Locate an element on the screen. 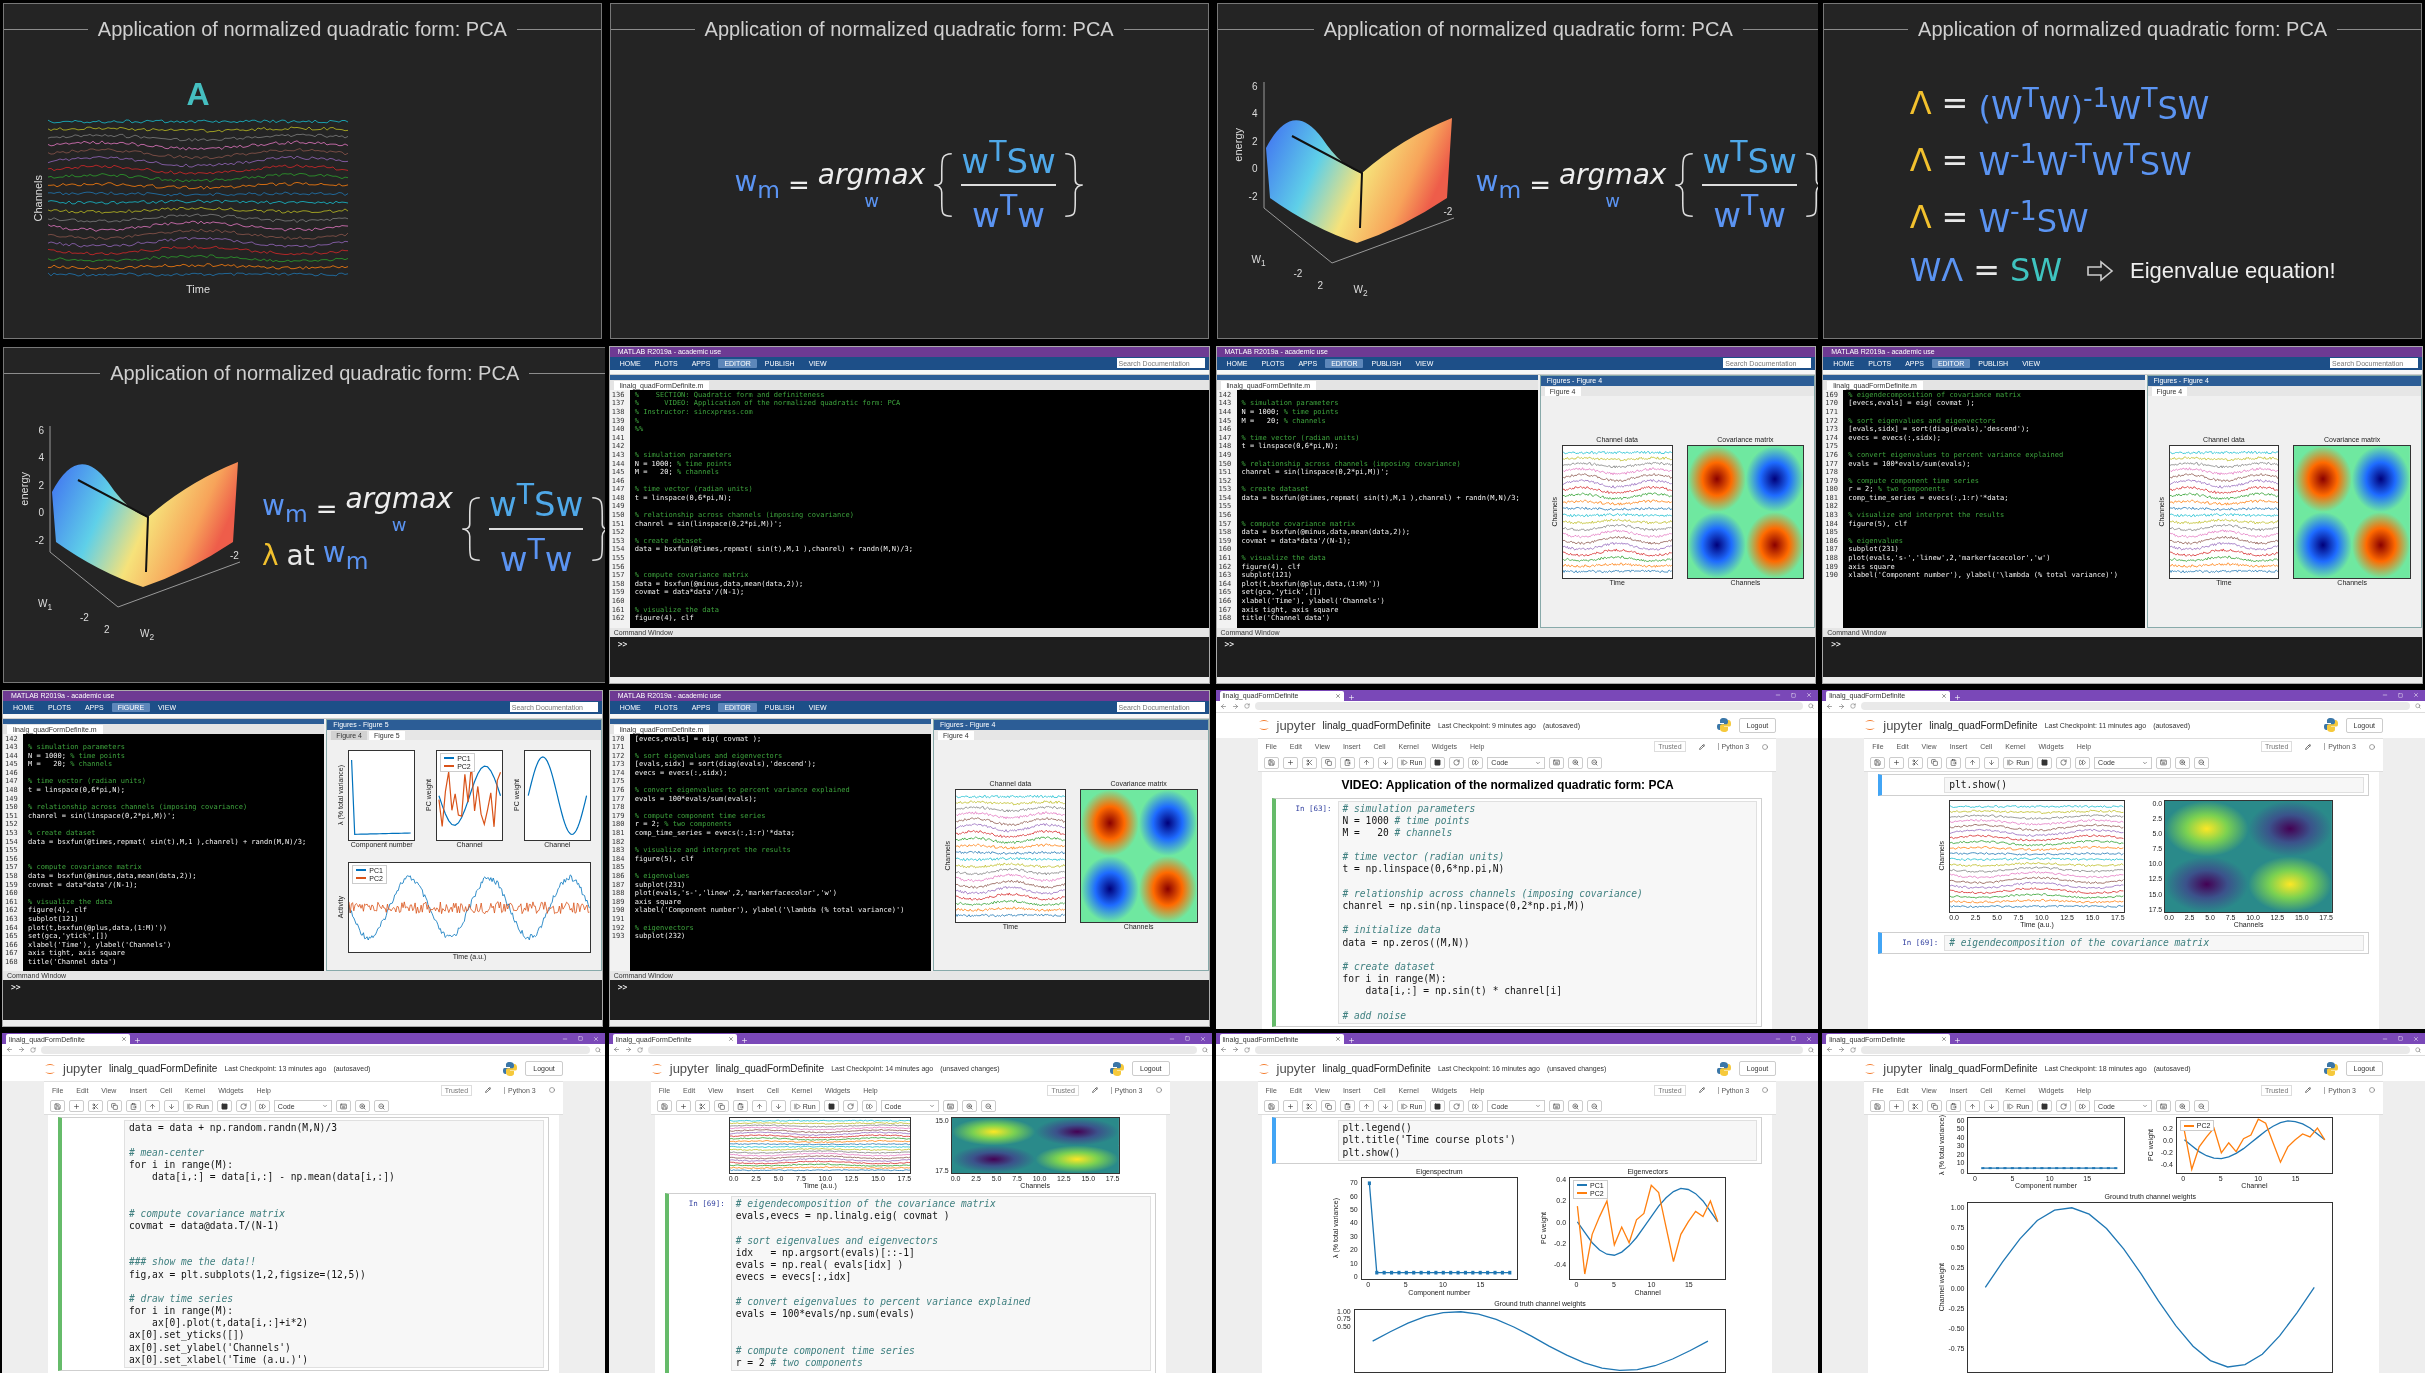 This screenshot has width=2425, height=1373. code-line: # compute component time series is located at coordinates (825, 1350).